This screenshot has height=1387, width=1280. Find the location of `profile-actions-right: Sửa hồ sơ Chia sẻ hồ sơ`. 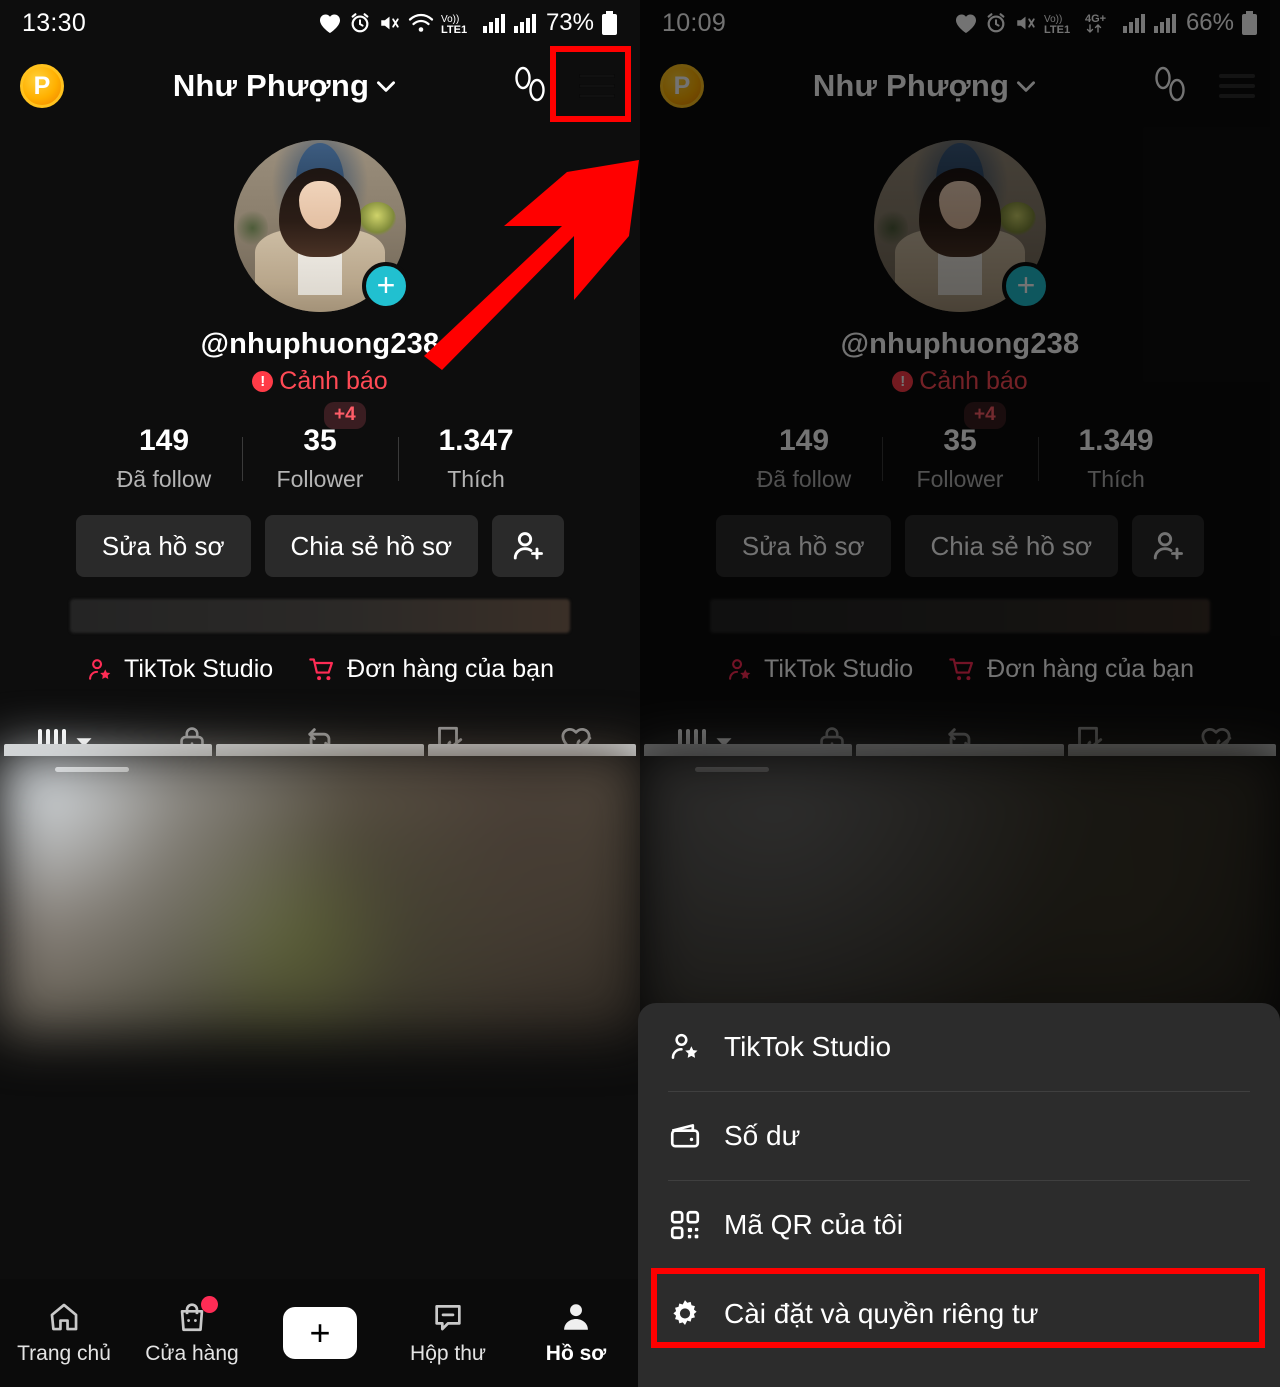

profile-actions-right: Sửa hồ sơ Chia sẻ hồ sơ is located at coordinates (960, 546).